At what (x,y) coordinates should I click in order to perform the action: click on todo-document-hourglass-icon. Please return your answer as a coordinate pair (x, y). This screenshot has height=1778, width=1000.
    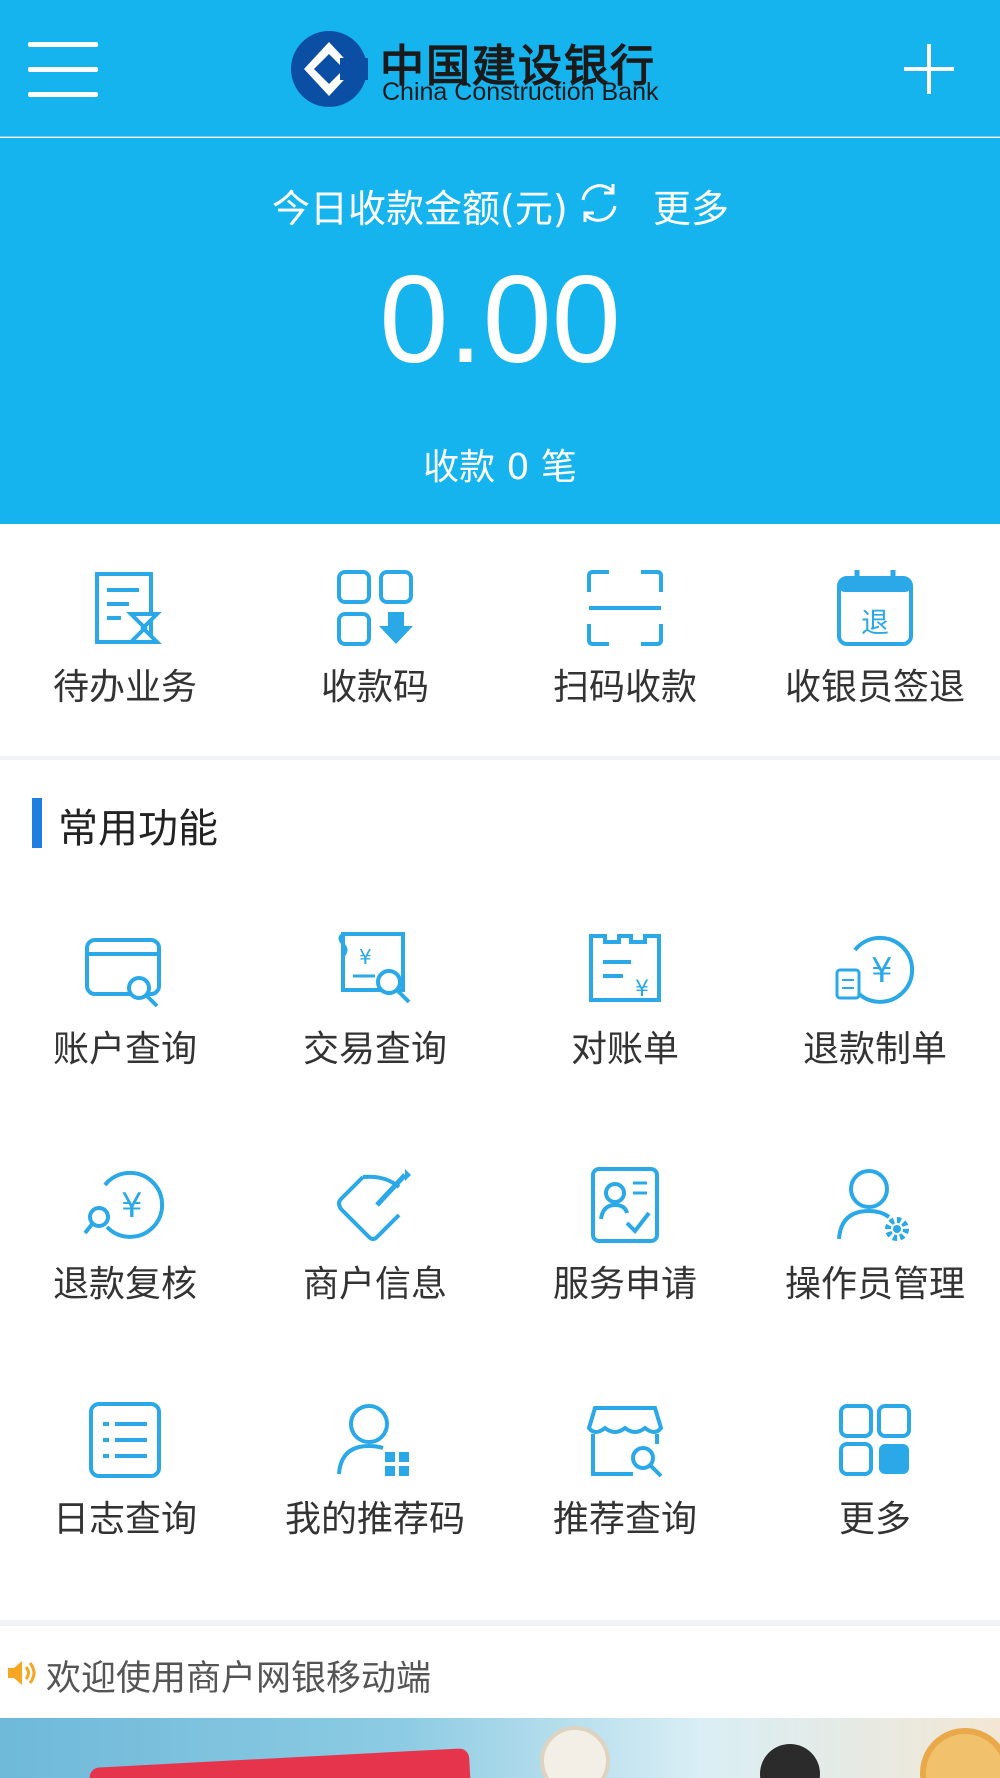
    Looking at the image, I should click on (128, 608).